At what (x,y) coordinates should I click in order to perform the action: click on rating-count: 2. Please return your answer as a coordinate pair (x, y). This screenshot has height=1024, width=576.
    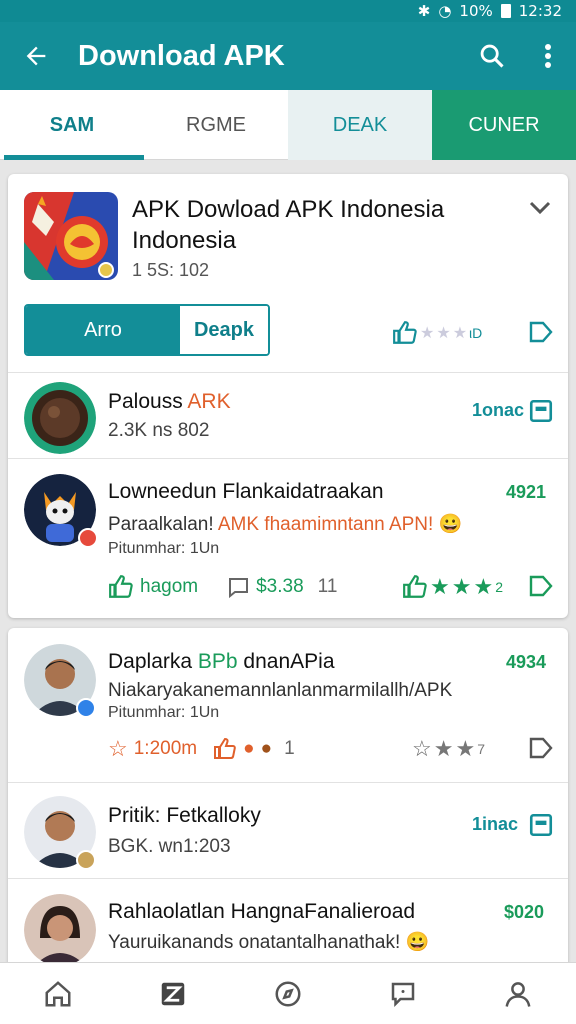
    Looking at the image, I should click on (499, 587).